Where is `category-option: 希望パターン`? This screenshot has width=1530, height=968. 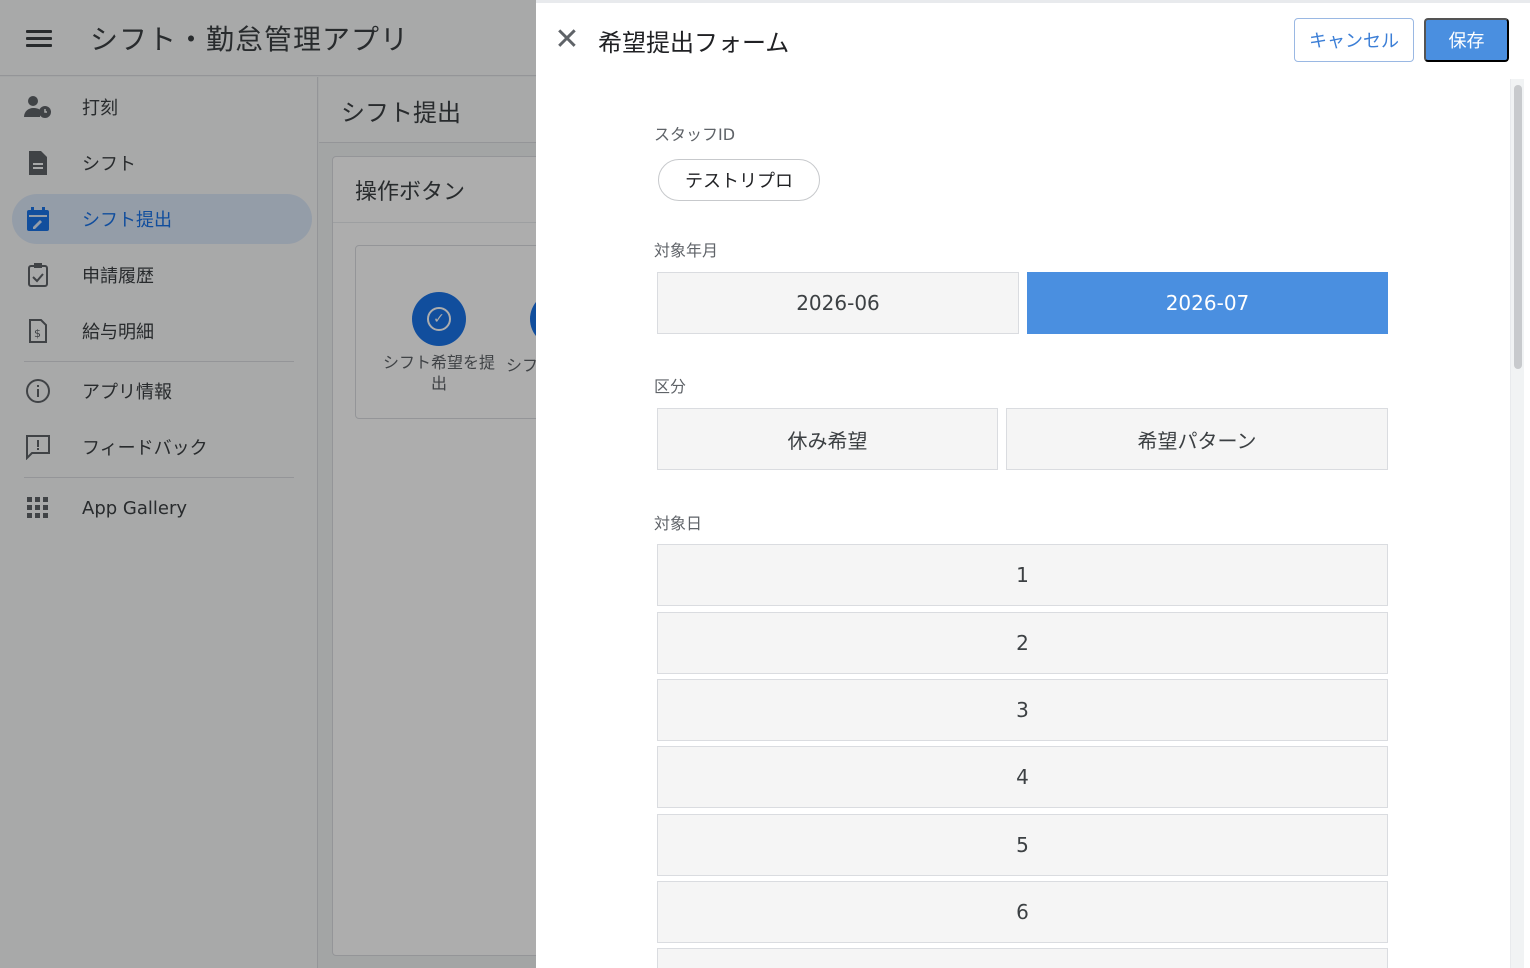
category-option: 希望パターン is located at coordinates (1197, 439).